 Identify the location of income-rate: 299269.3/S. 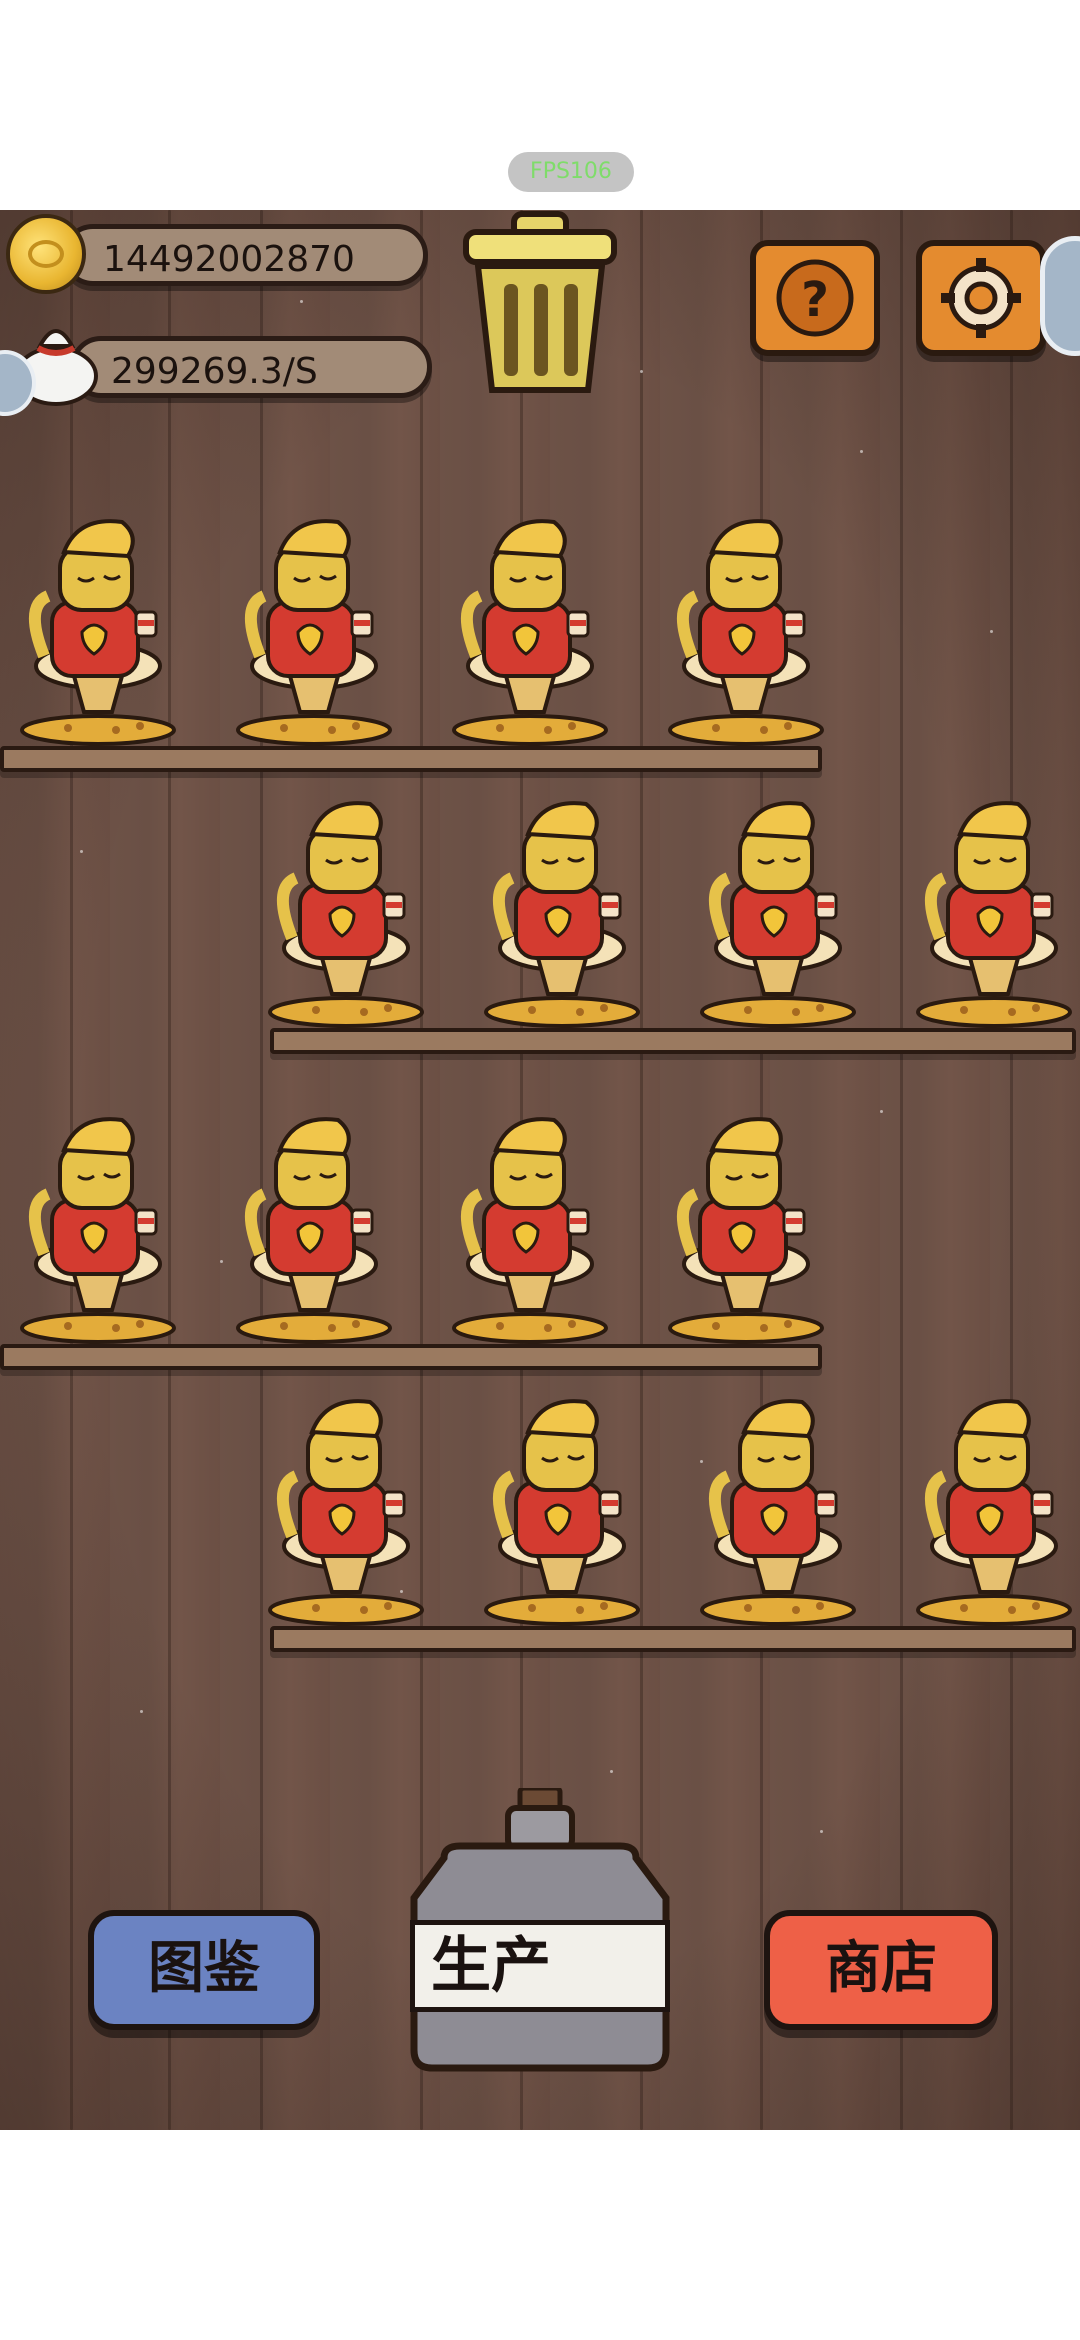
(214, 371).